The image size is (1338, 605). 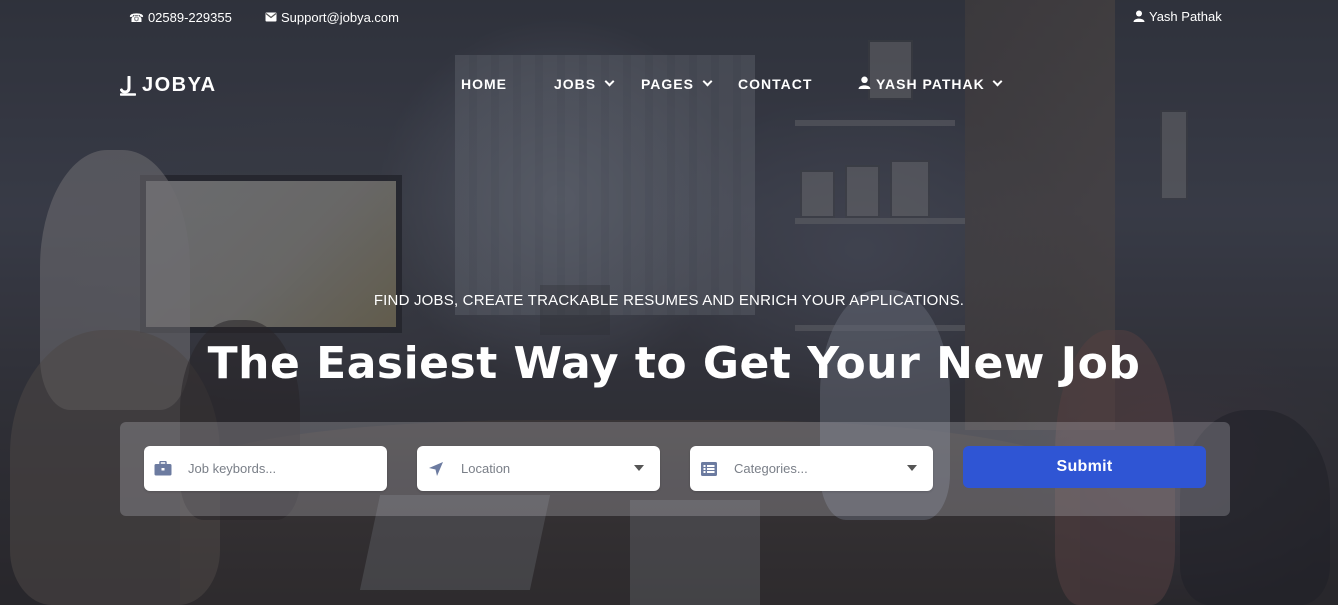 I want to click on nav-account: YASH PATHAK, so click(x=930, y=84).